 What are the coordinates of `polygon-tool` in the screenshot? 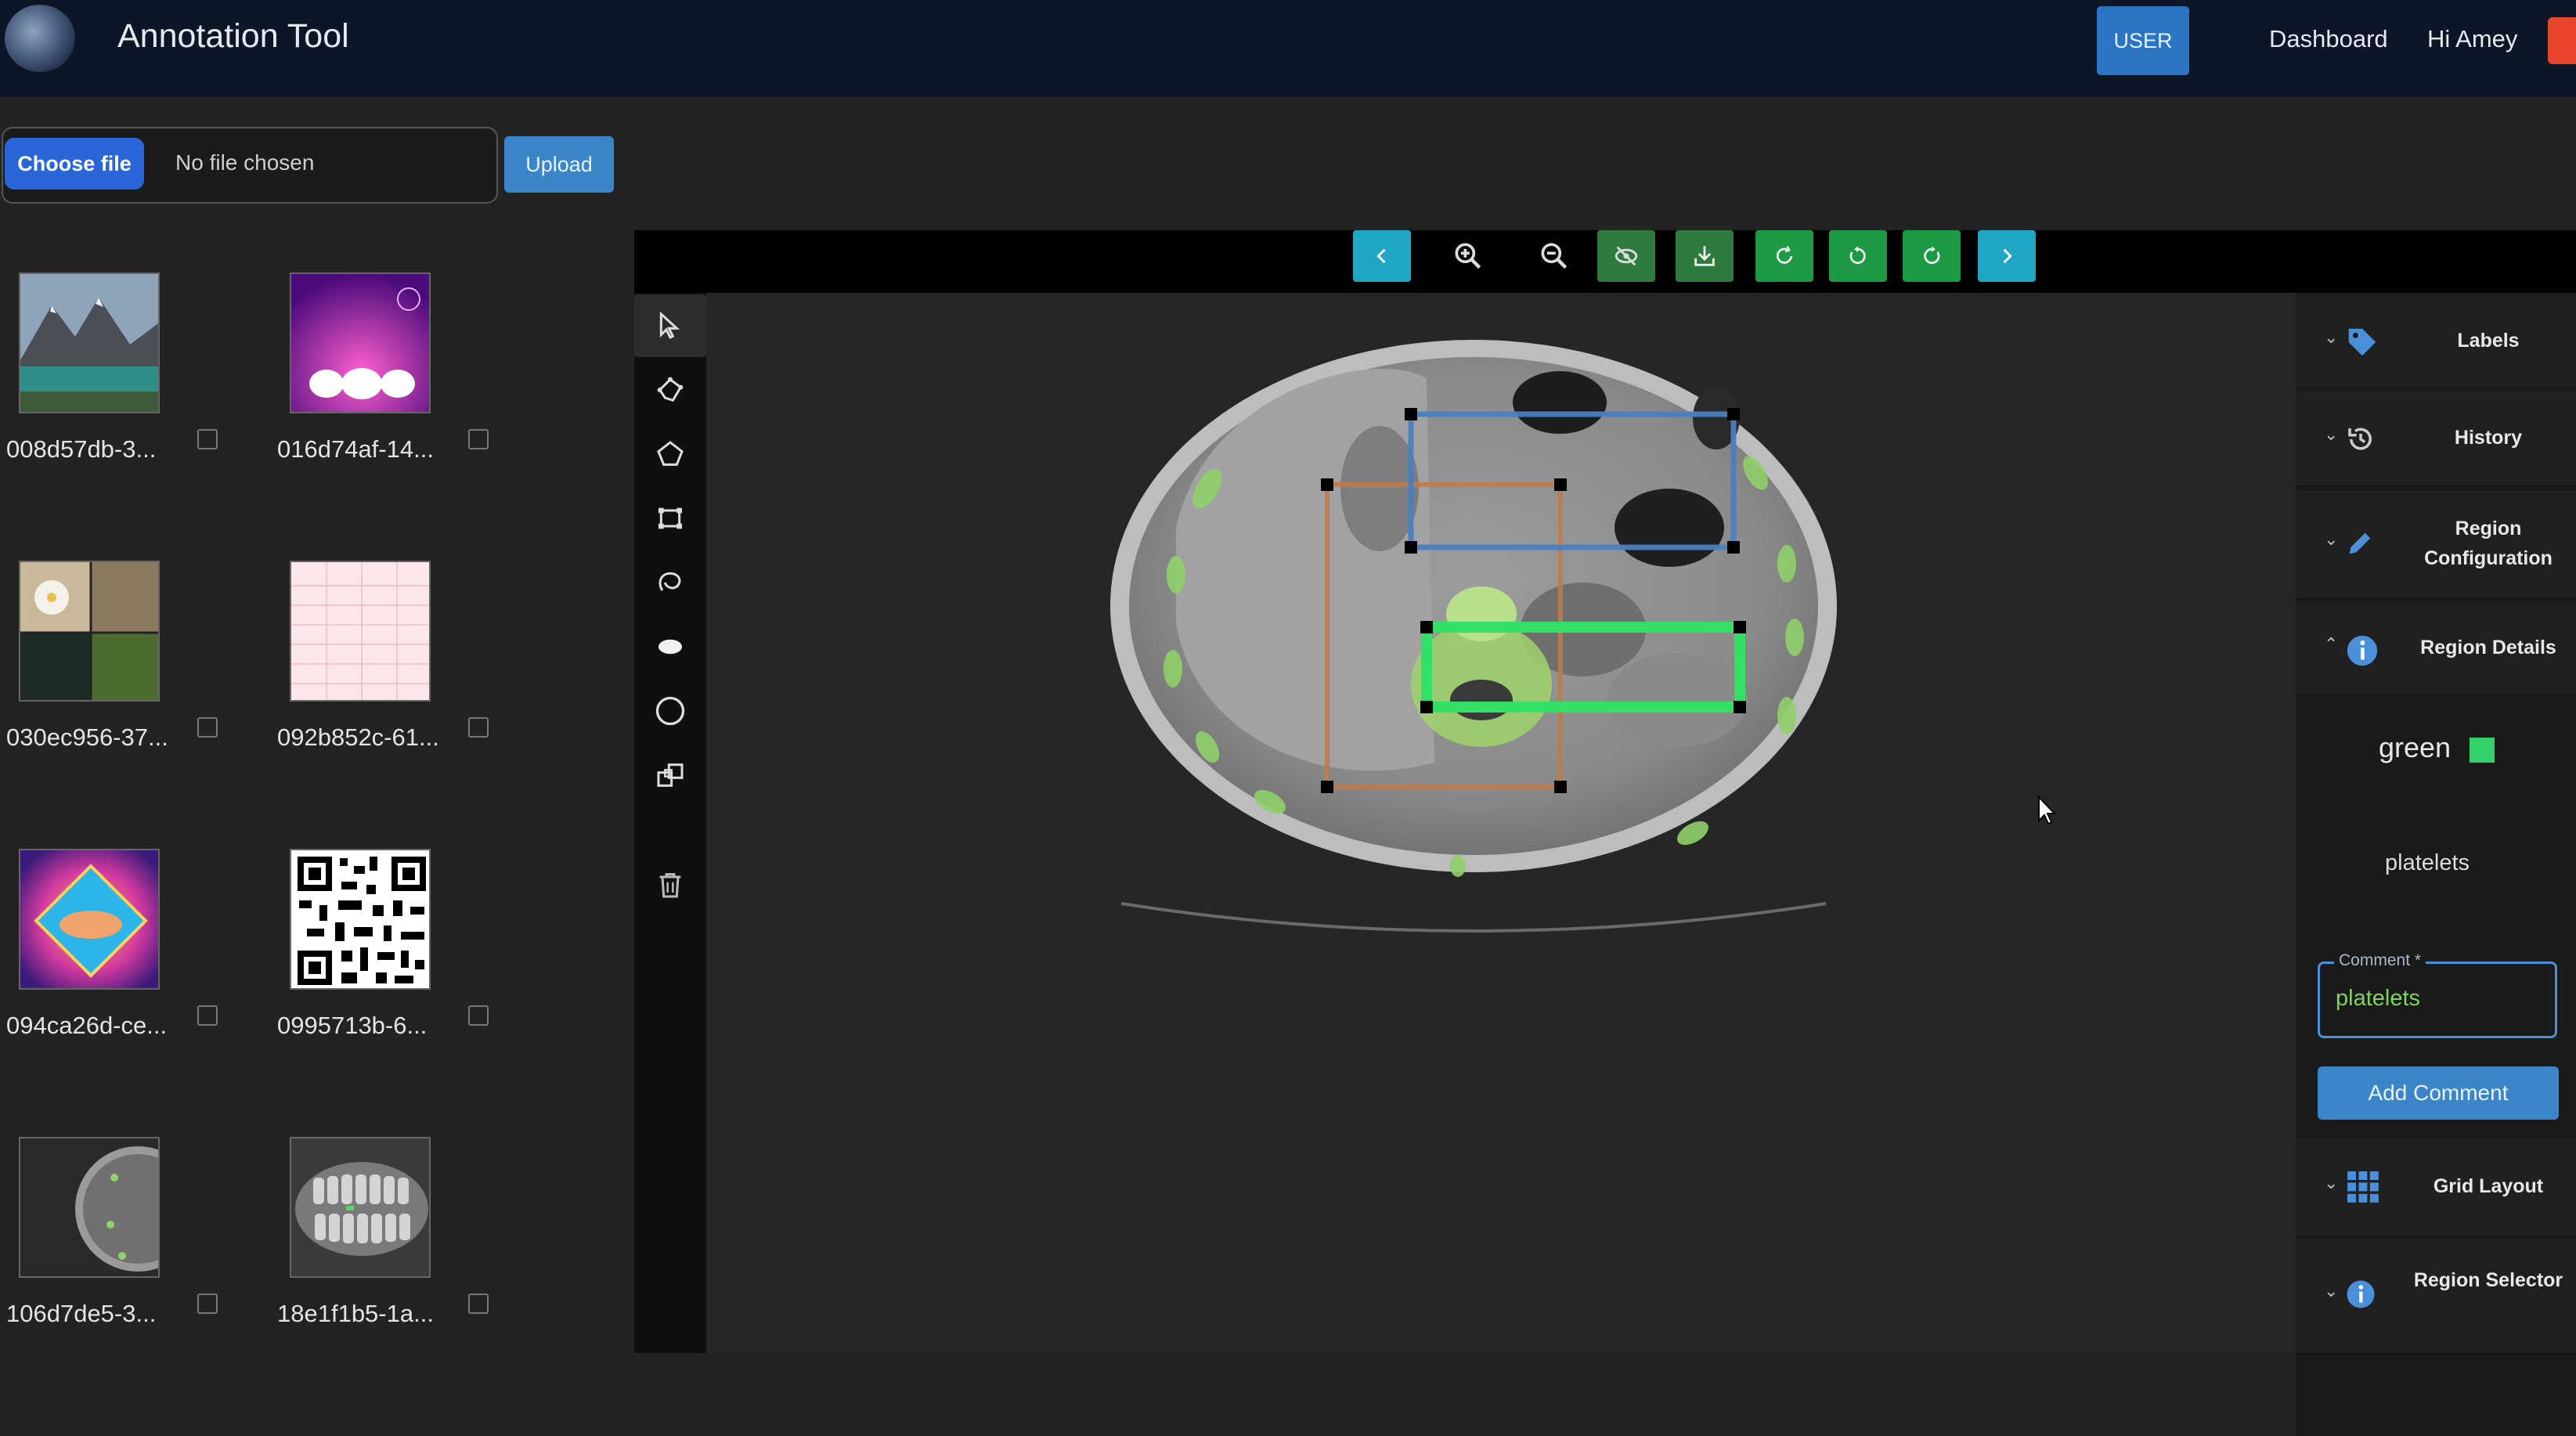 It's located at (670, 454).